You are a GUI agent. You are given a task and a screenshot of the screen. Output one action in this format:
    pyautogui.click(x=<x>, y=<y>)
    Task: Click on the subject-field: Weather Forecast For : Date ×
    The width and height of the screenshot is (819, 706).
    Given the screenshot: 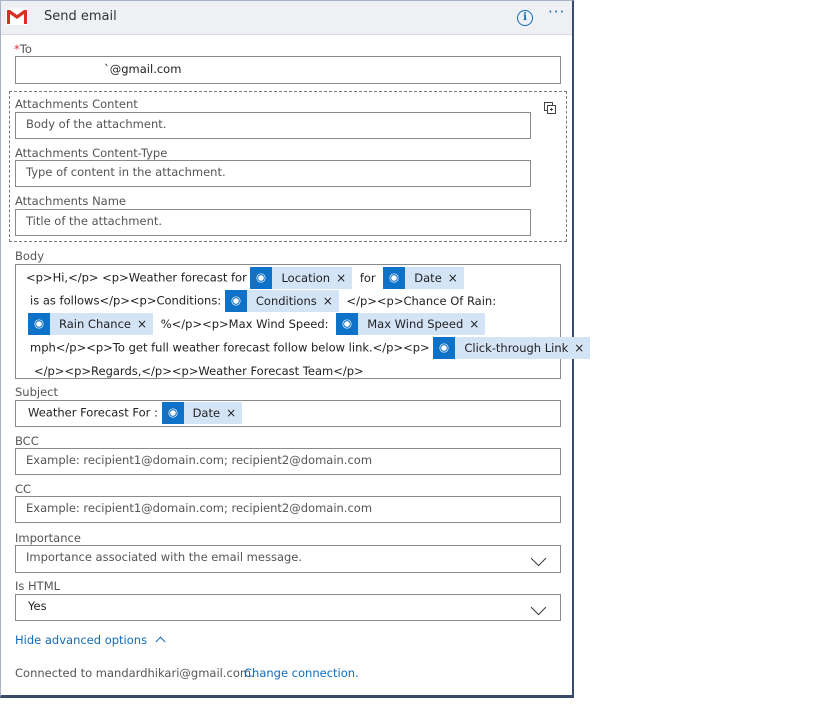 What is the action you would take?
    pyautogui.click(x=288, y=413)
    